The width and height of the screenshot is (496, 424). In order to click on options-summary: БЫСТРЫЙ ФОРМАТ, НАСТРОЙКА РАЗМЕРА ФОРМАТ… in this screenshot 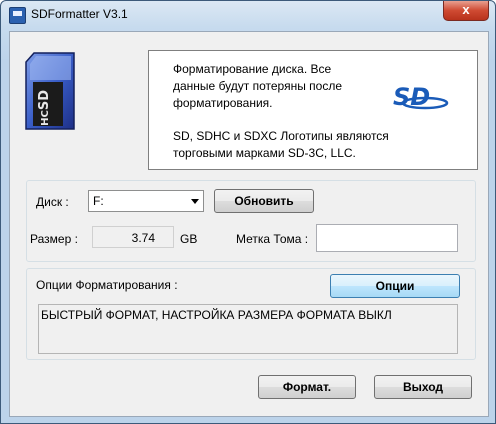, I will do `click(216, 315)`.